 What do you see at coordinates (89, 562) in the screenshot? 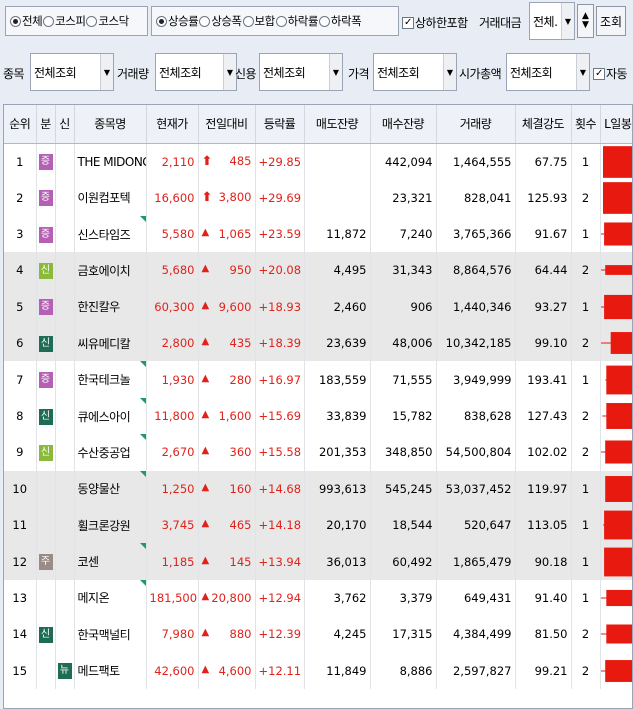
I see `stock-name: 코센` at bounding box center [89, 562].